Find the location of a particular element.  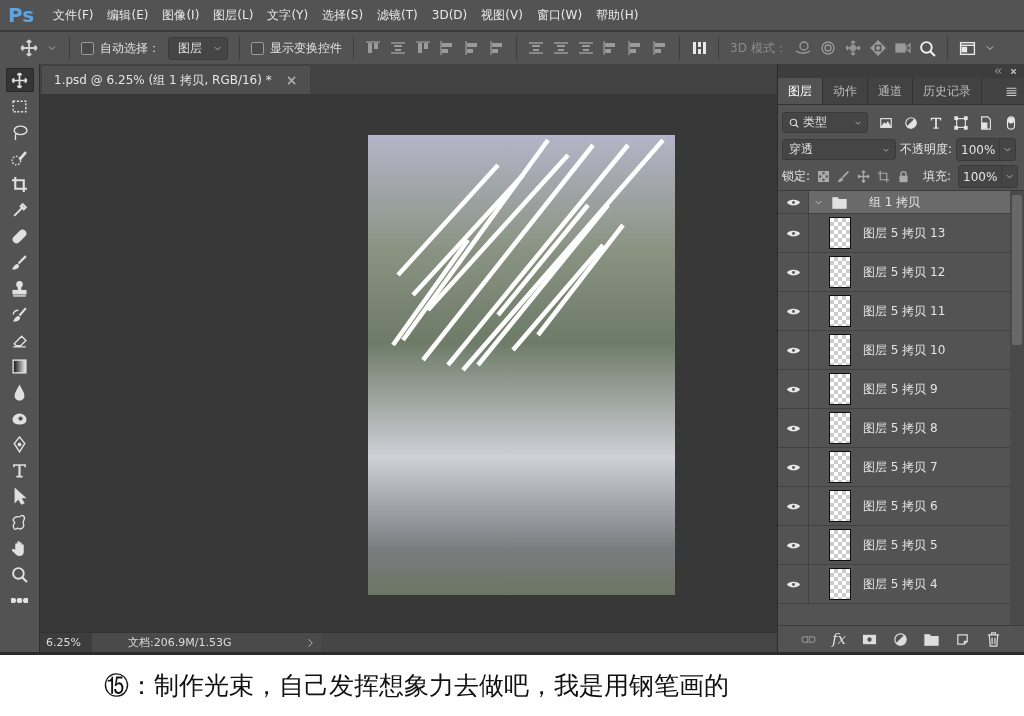

lock-icon is located at coordinates (904, 176).